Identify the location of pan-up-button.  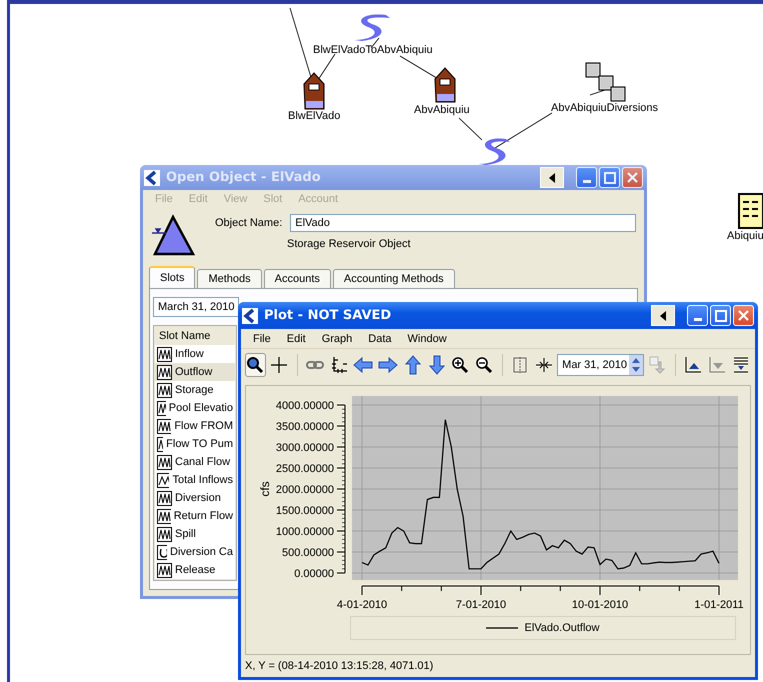
(413, 365).